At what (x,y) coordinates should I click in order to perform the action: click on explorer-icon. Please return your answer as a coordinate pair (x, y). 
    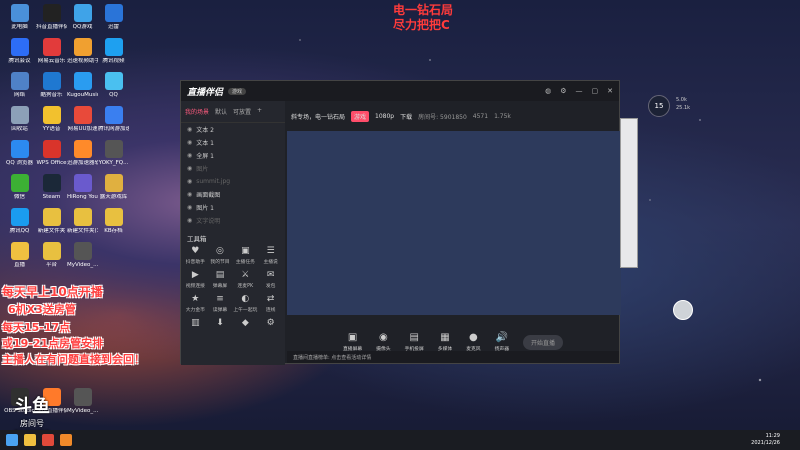
    Looking at the image, I should click on (30, 440).